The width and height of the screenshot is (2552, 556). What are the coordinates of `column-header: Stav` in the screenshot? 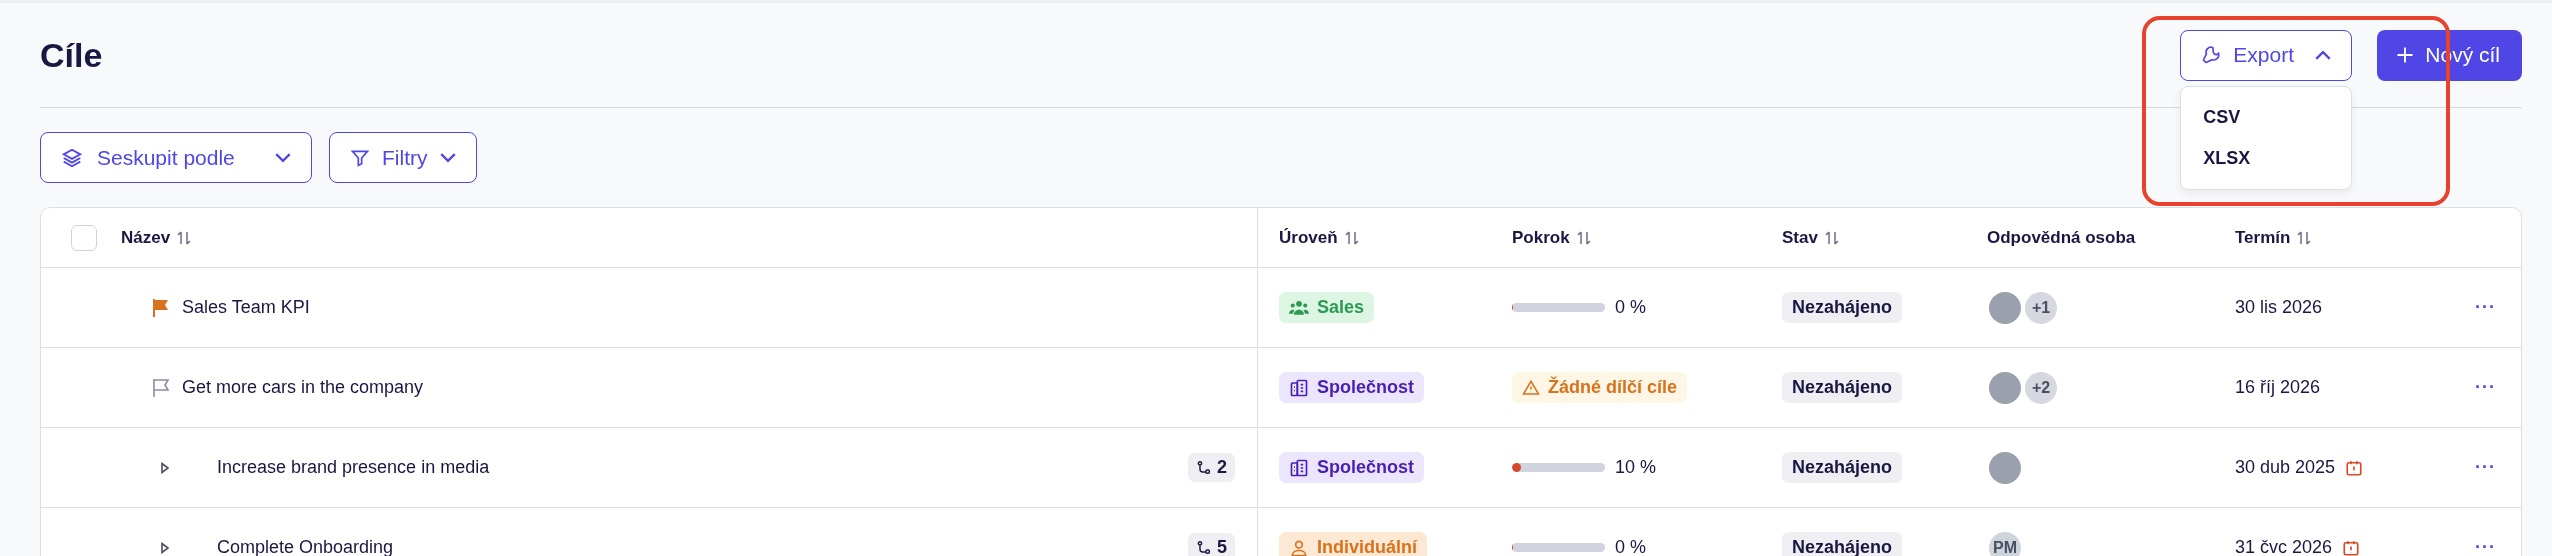 It's located at (1811, 237).